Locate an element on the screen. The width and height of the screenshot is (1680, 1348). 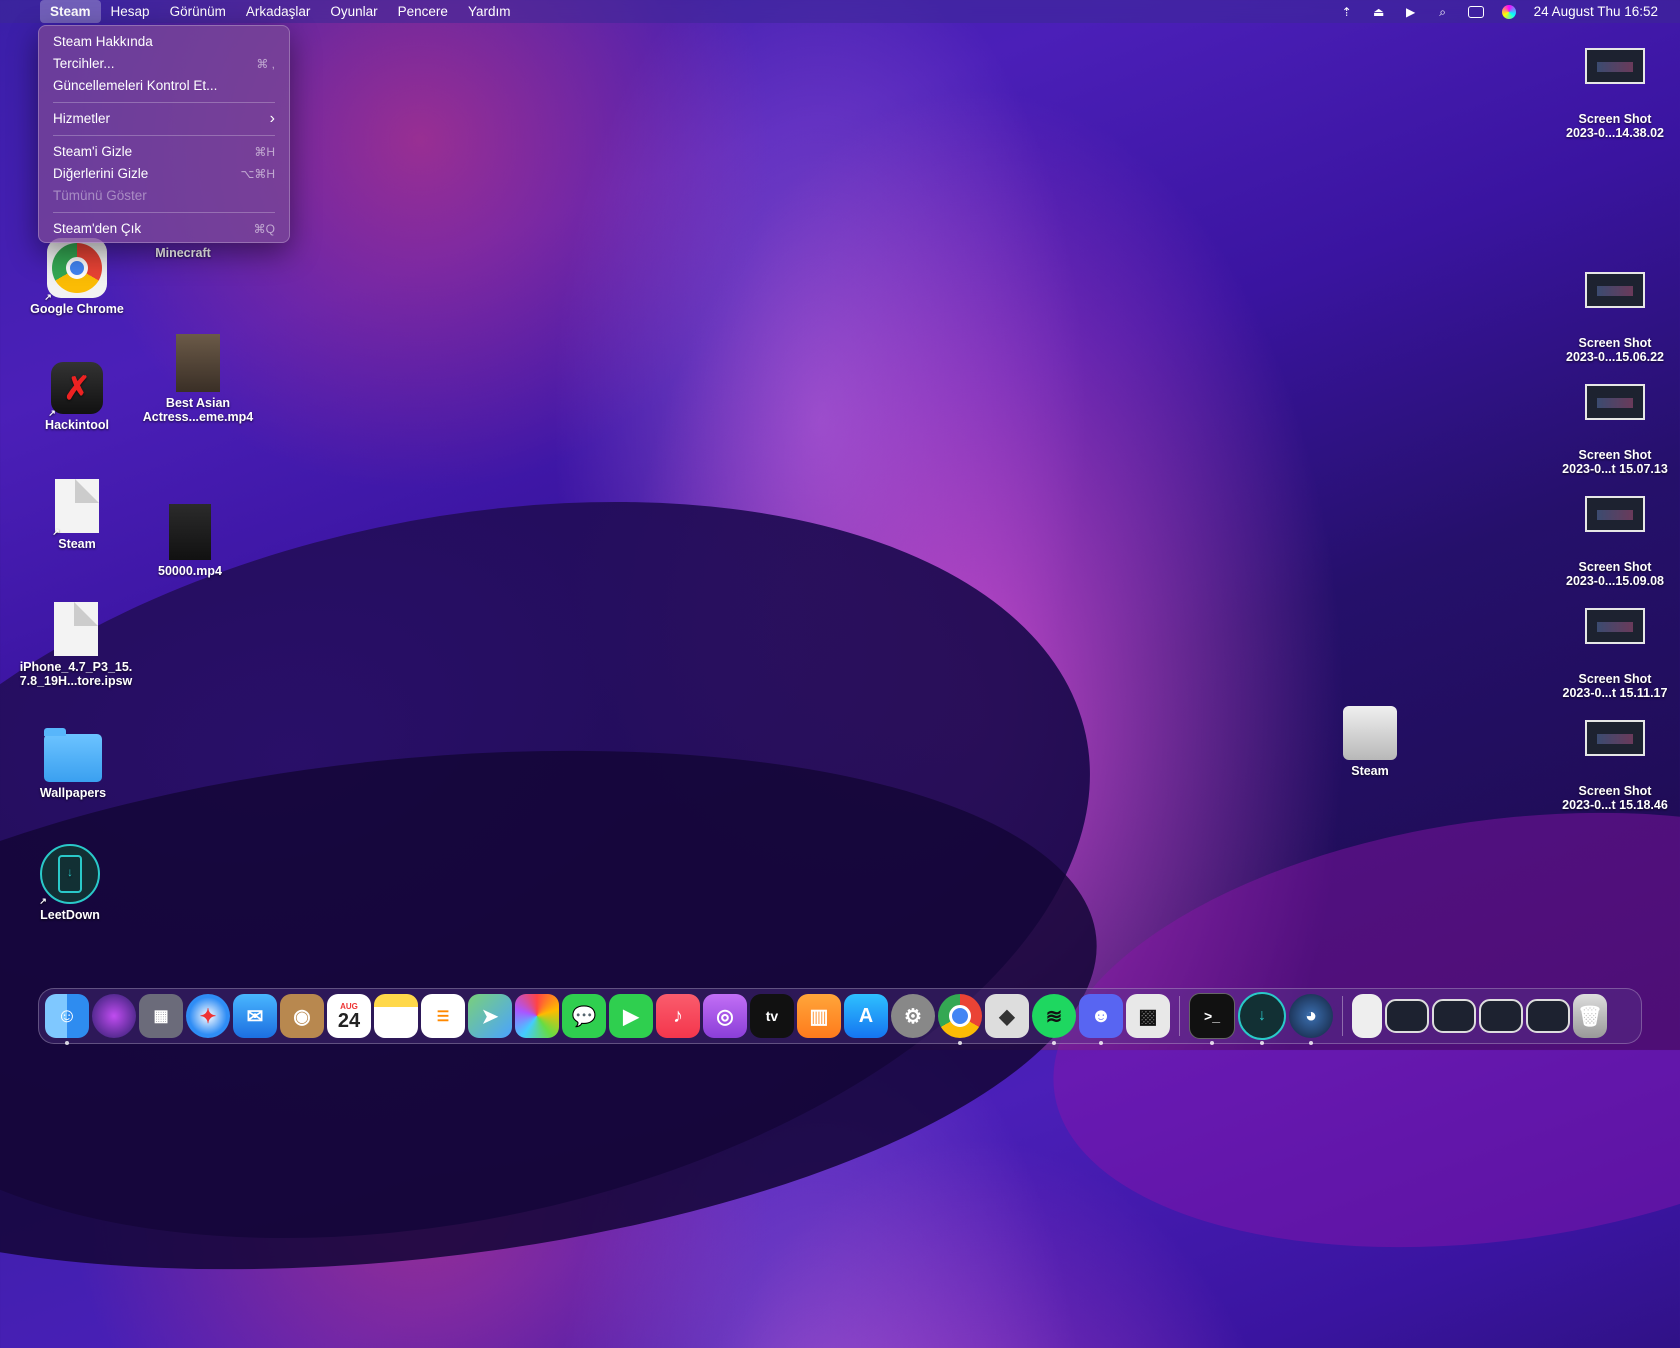
books-icon: ▥ is located at coordinates (819, 1016).